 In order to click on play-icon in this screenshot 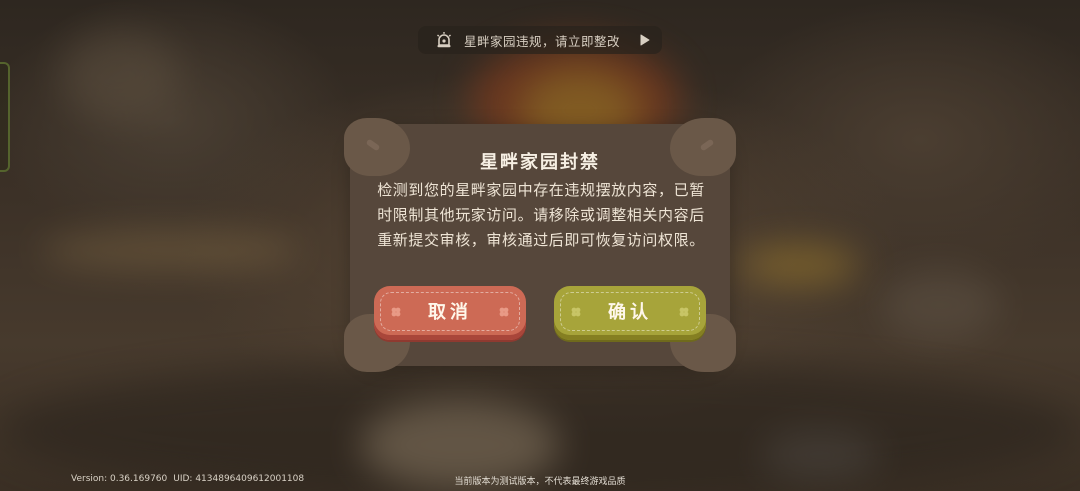, I will do `click(646, 40)`.